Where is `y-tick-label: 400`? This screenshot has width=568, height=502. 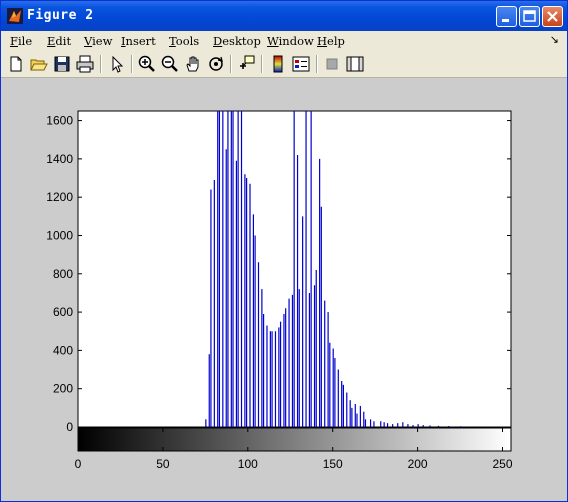
y-tick-label: 400 is located at coordinates (63, 350).